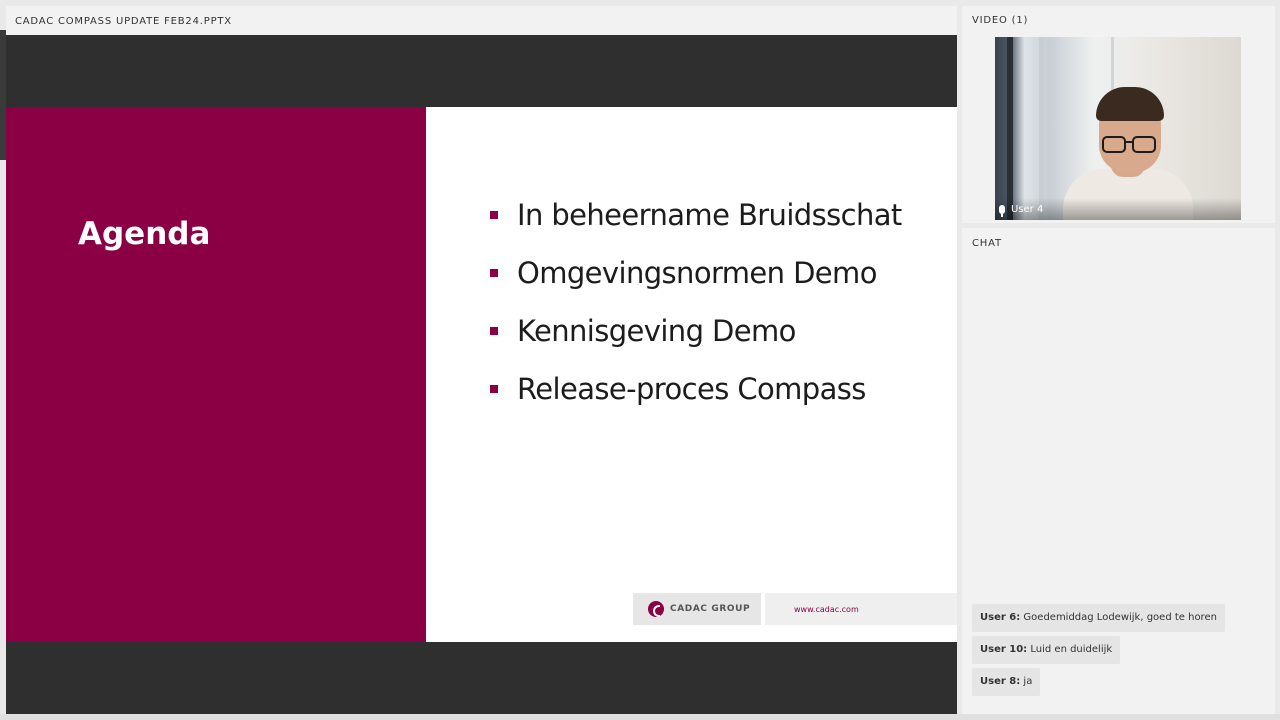 The width and height of the screenshot is (1280, 720). What do you see at coordinates (861, 609) in the screenshot?
I see `slide-url: www.cadac.com` at bounding box center [861, 609].